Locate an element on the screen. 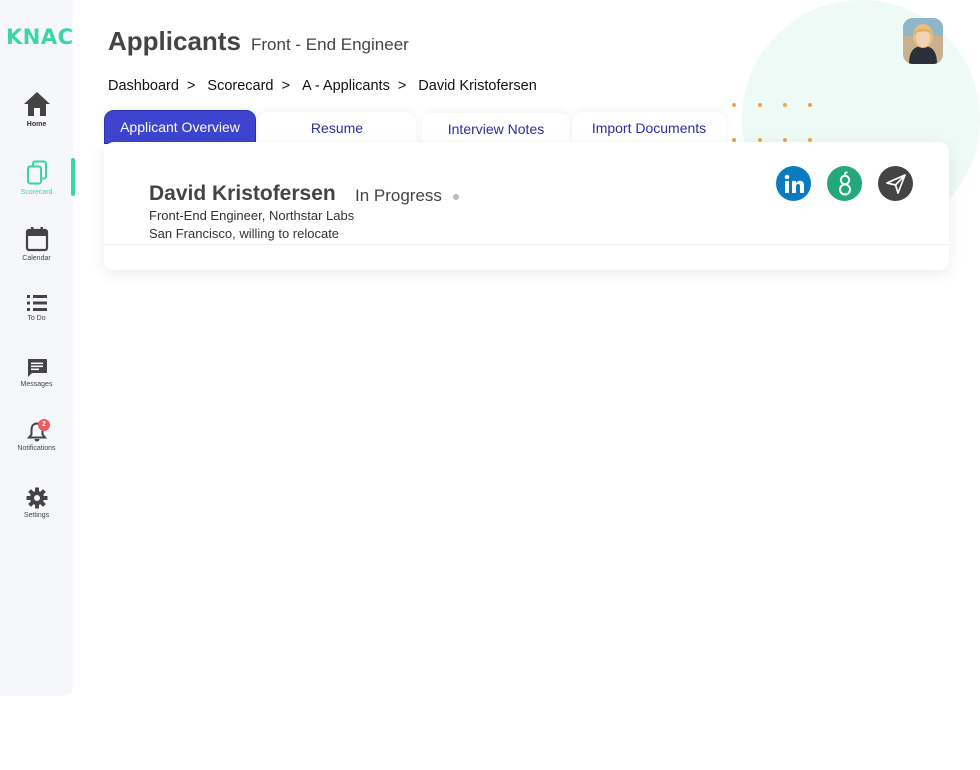 This screenshot has height=770, width=980. tab-import-documents: Import Documents is located at coordinates (649, 128).